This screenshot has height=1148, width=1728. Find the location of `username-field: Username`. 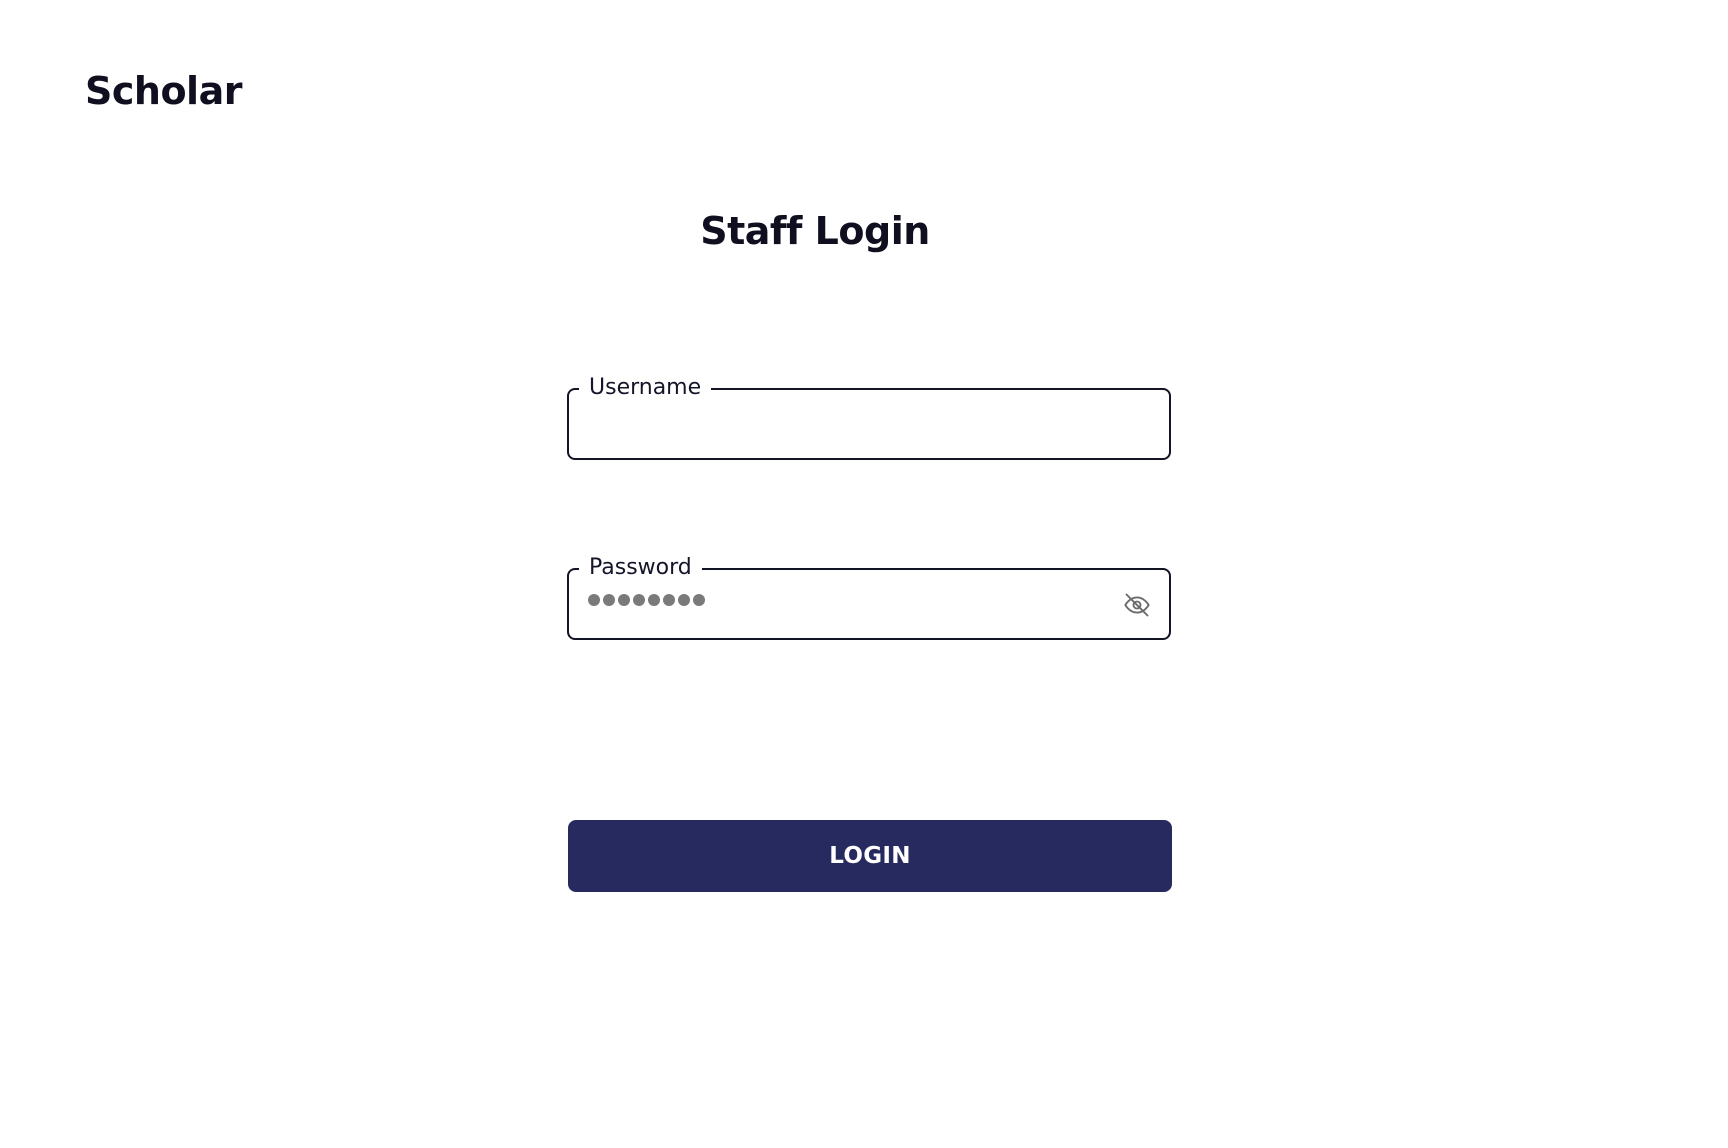

username-field: Username is located at coordinates (869, 417).